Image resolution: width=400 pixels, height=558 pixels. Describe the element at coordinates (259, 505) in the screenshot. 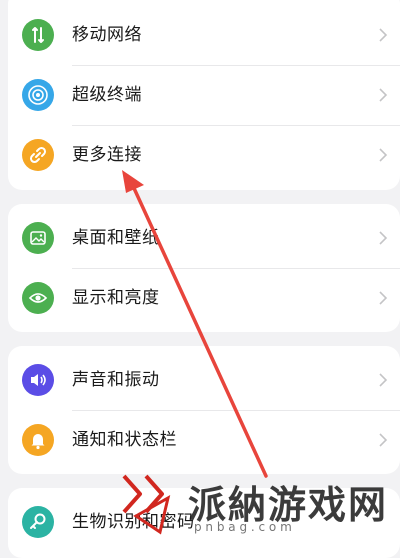

I see `watermark: 派納游戏网 p n b a g . c o m` at that location.